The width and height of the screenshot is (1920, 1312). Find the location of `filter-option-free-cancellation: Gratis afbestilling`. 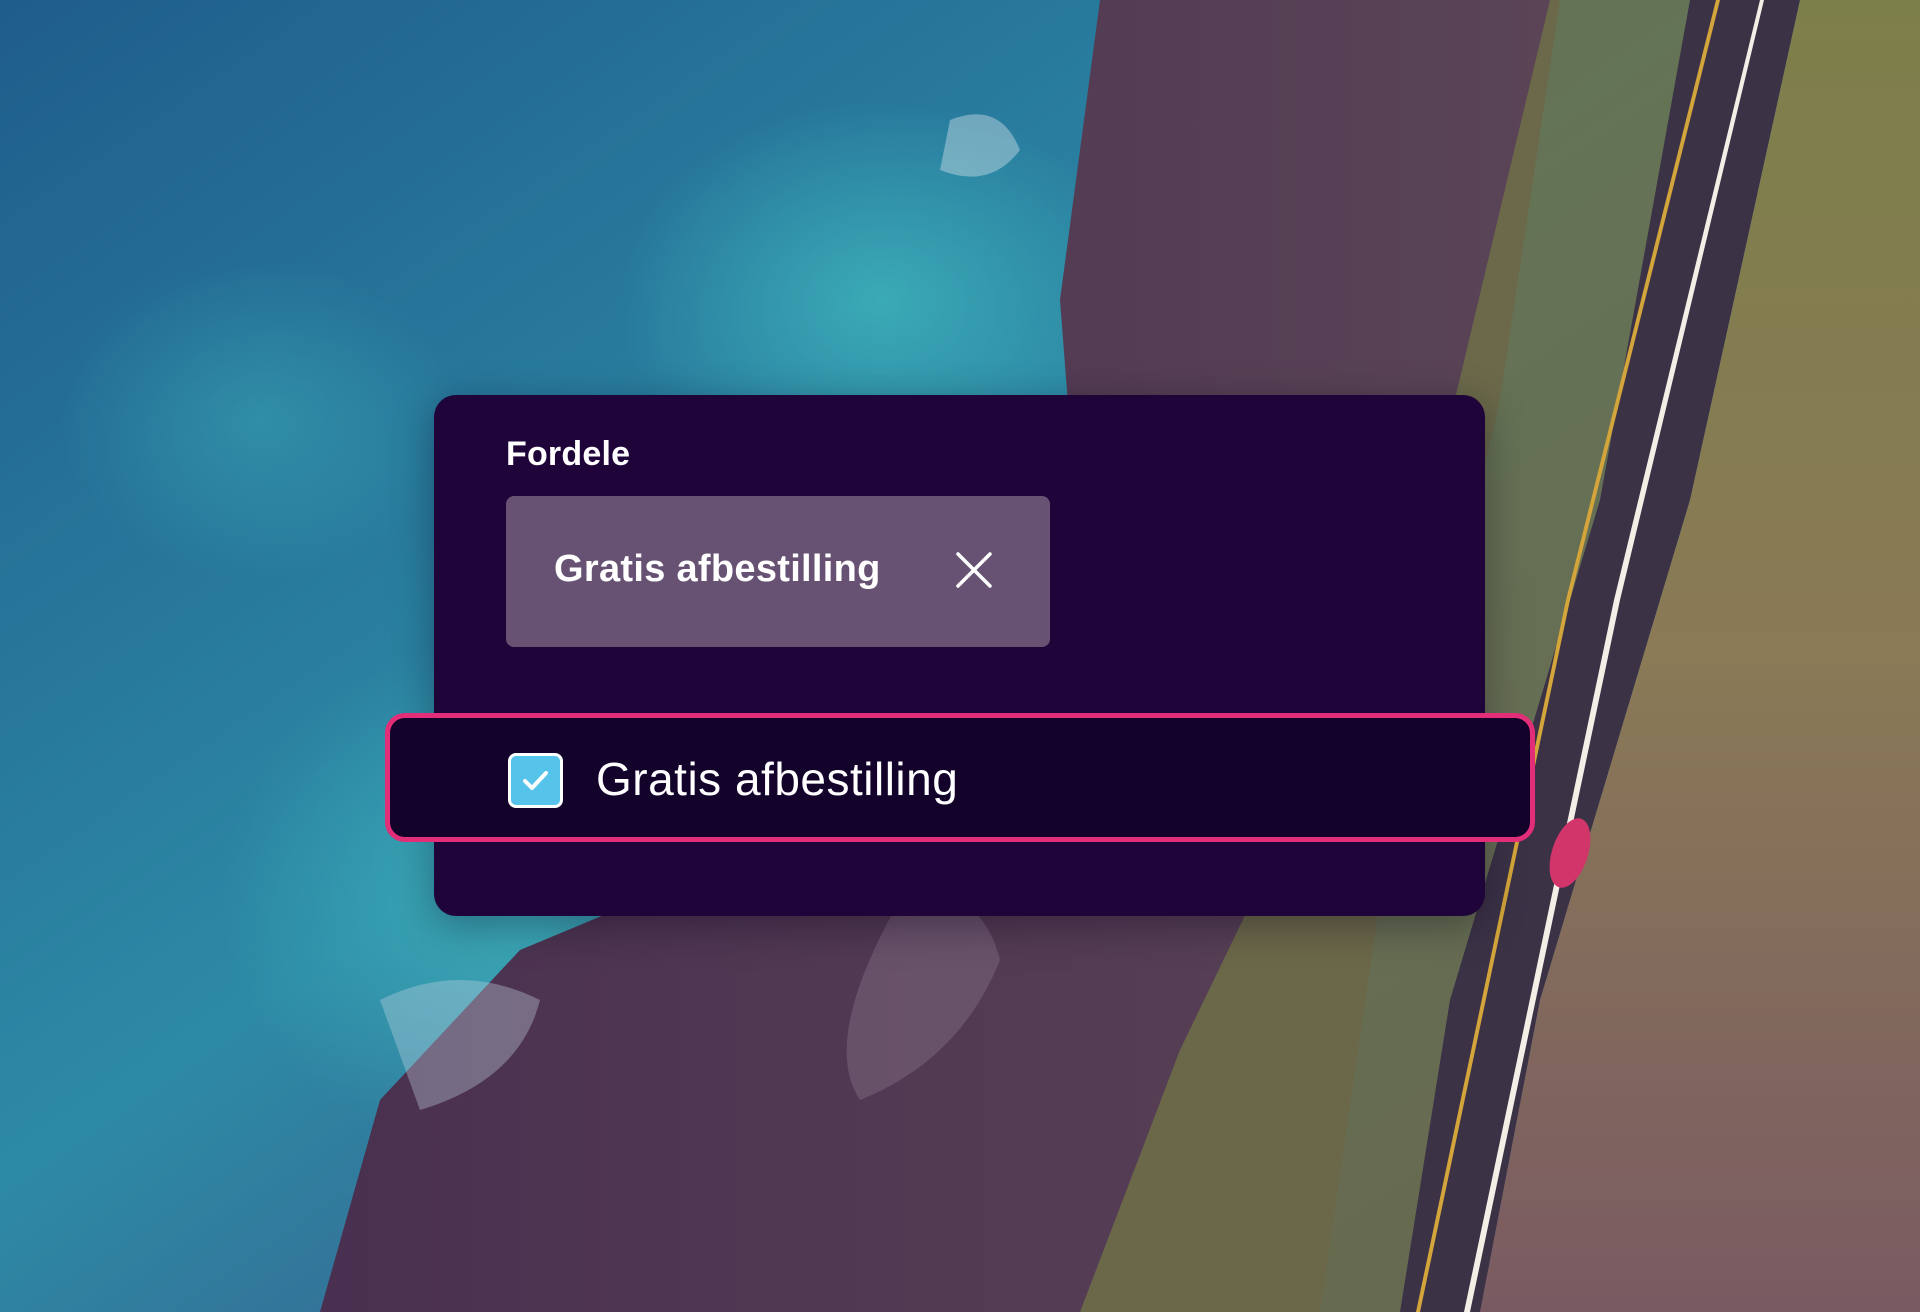

filter-option-free-cancellation: Gratis afbestilling is located at coordinates (960, 777).